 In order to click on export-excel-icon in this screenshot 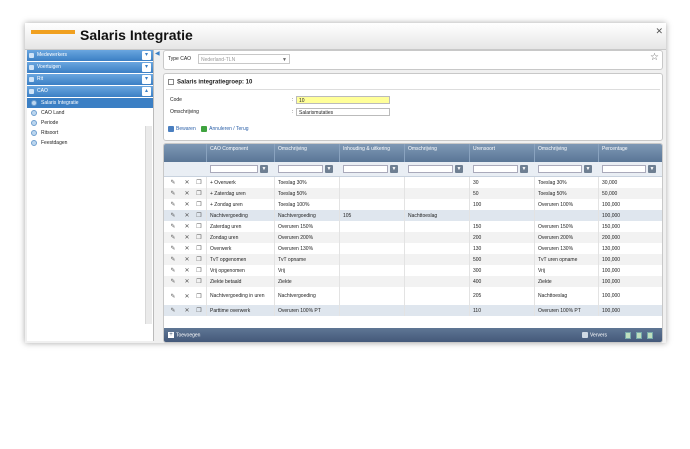, I will do `click(628, 335)`.